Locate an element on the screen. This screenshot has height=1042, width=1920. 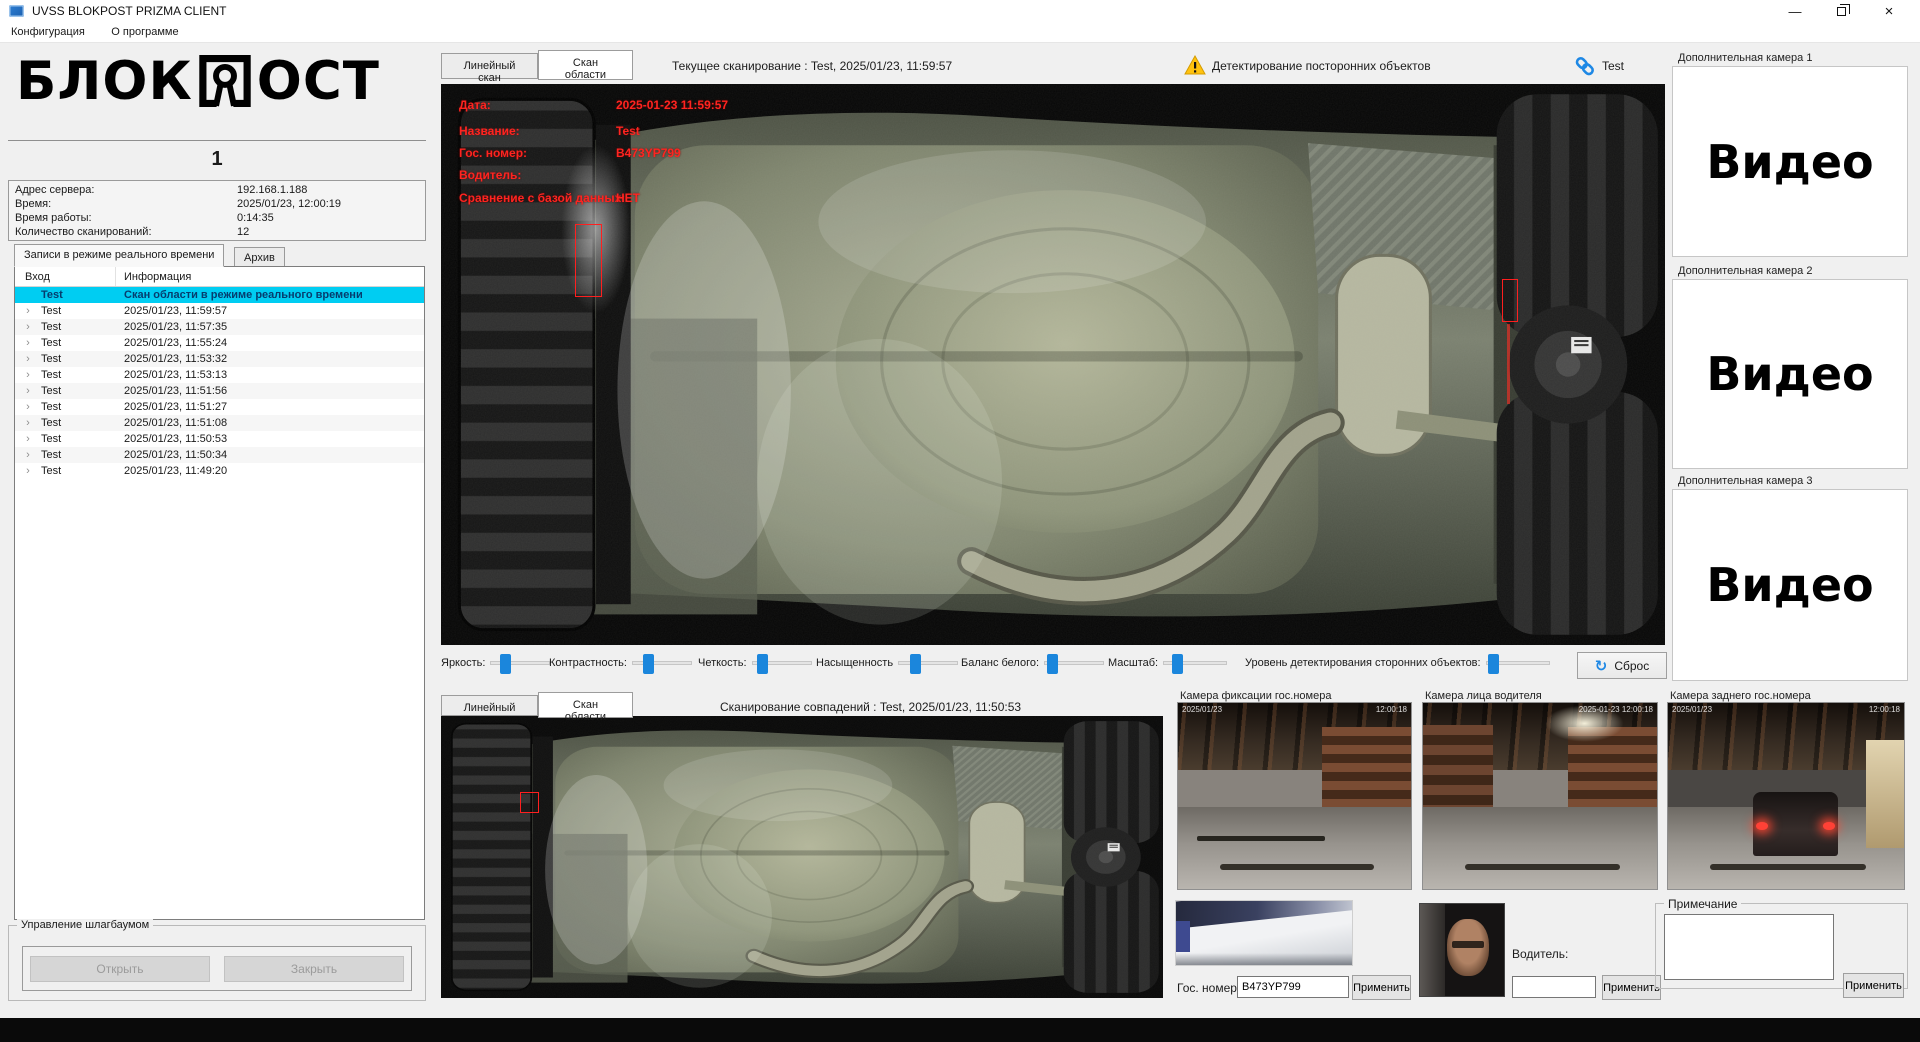
table-row: › Test 2025/01/23, 11:57:35 is located at coordinates (219, 327).